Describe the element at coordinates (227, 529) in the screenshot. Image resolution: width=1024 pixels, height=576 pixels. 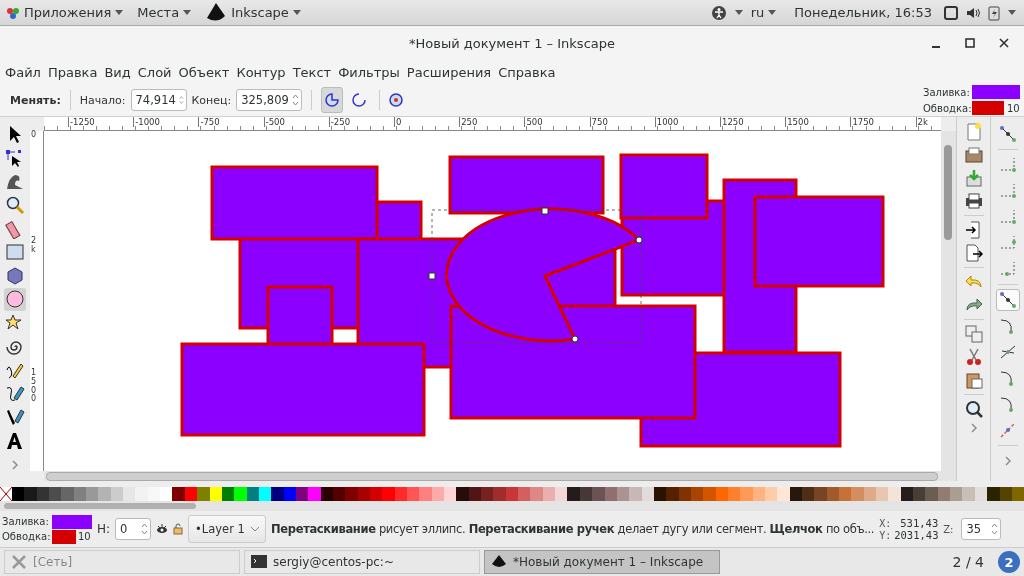
I see `layer-dropdown: •Layer 1` at that location.